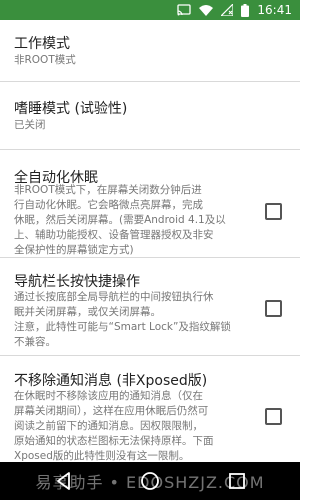  What do you see at coordinates (245, 10) in the screenshot?
I see `battery-icon` at bounding box center [245, 10].